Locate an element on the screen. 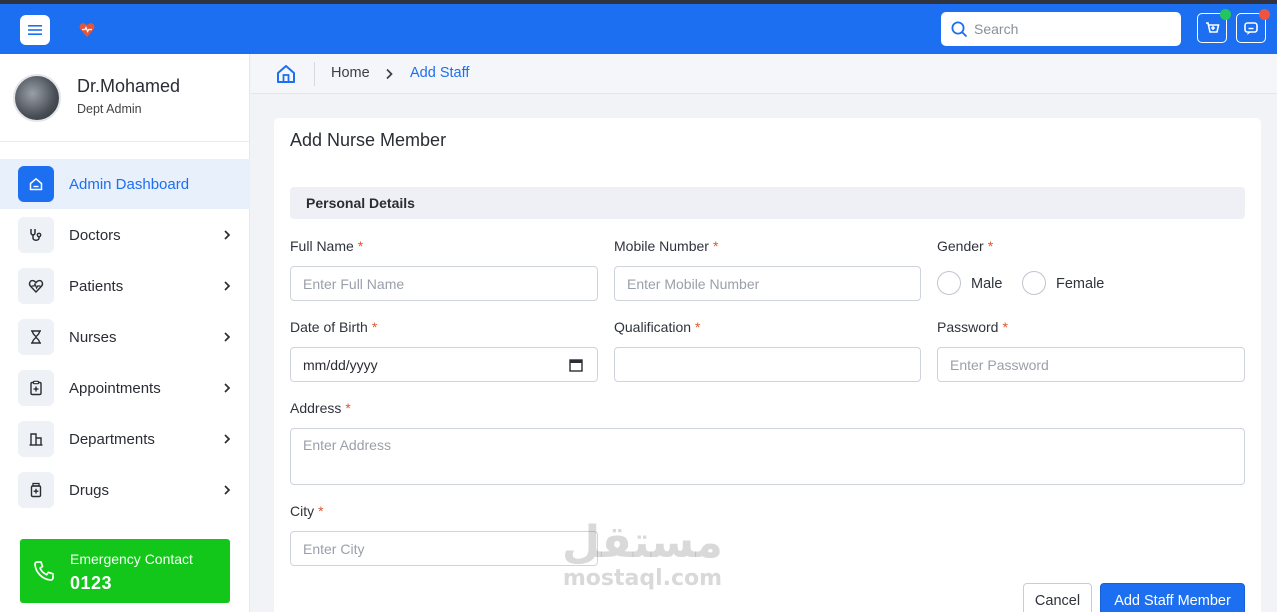 The width and height of the screenshot is (1277, 612). message-icon is located at coordinates (1251, 28).